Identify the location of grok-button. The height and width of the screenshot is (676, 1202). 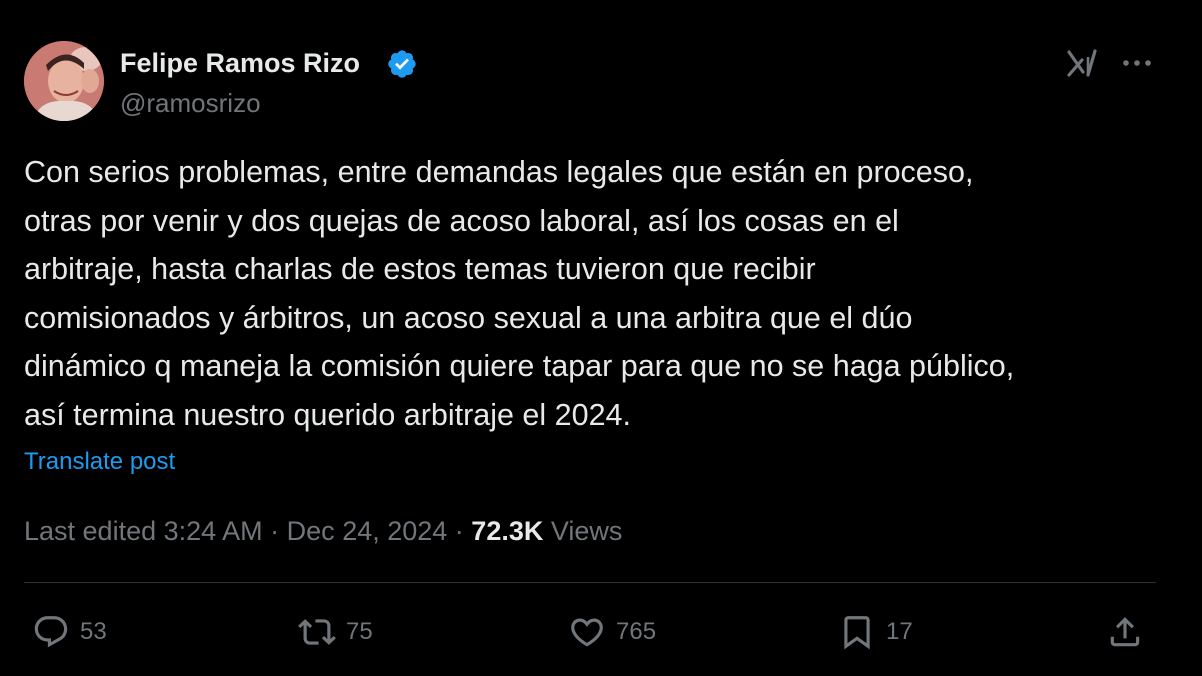
(1083, 63).